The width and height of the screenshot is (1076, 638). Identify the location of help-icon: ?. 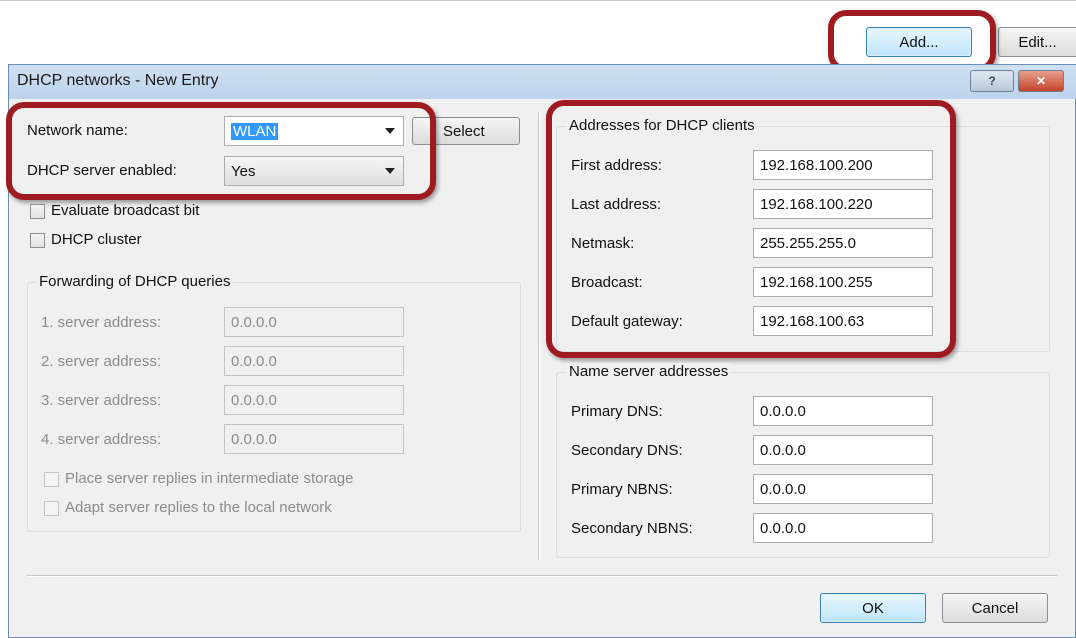
(992, 81).